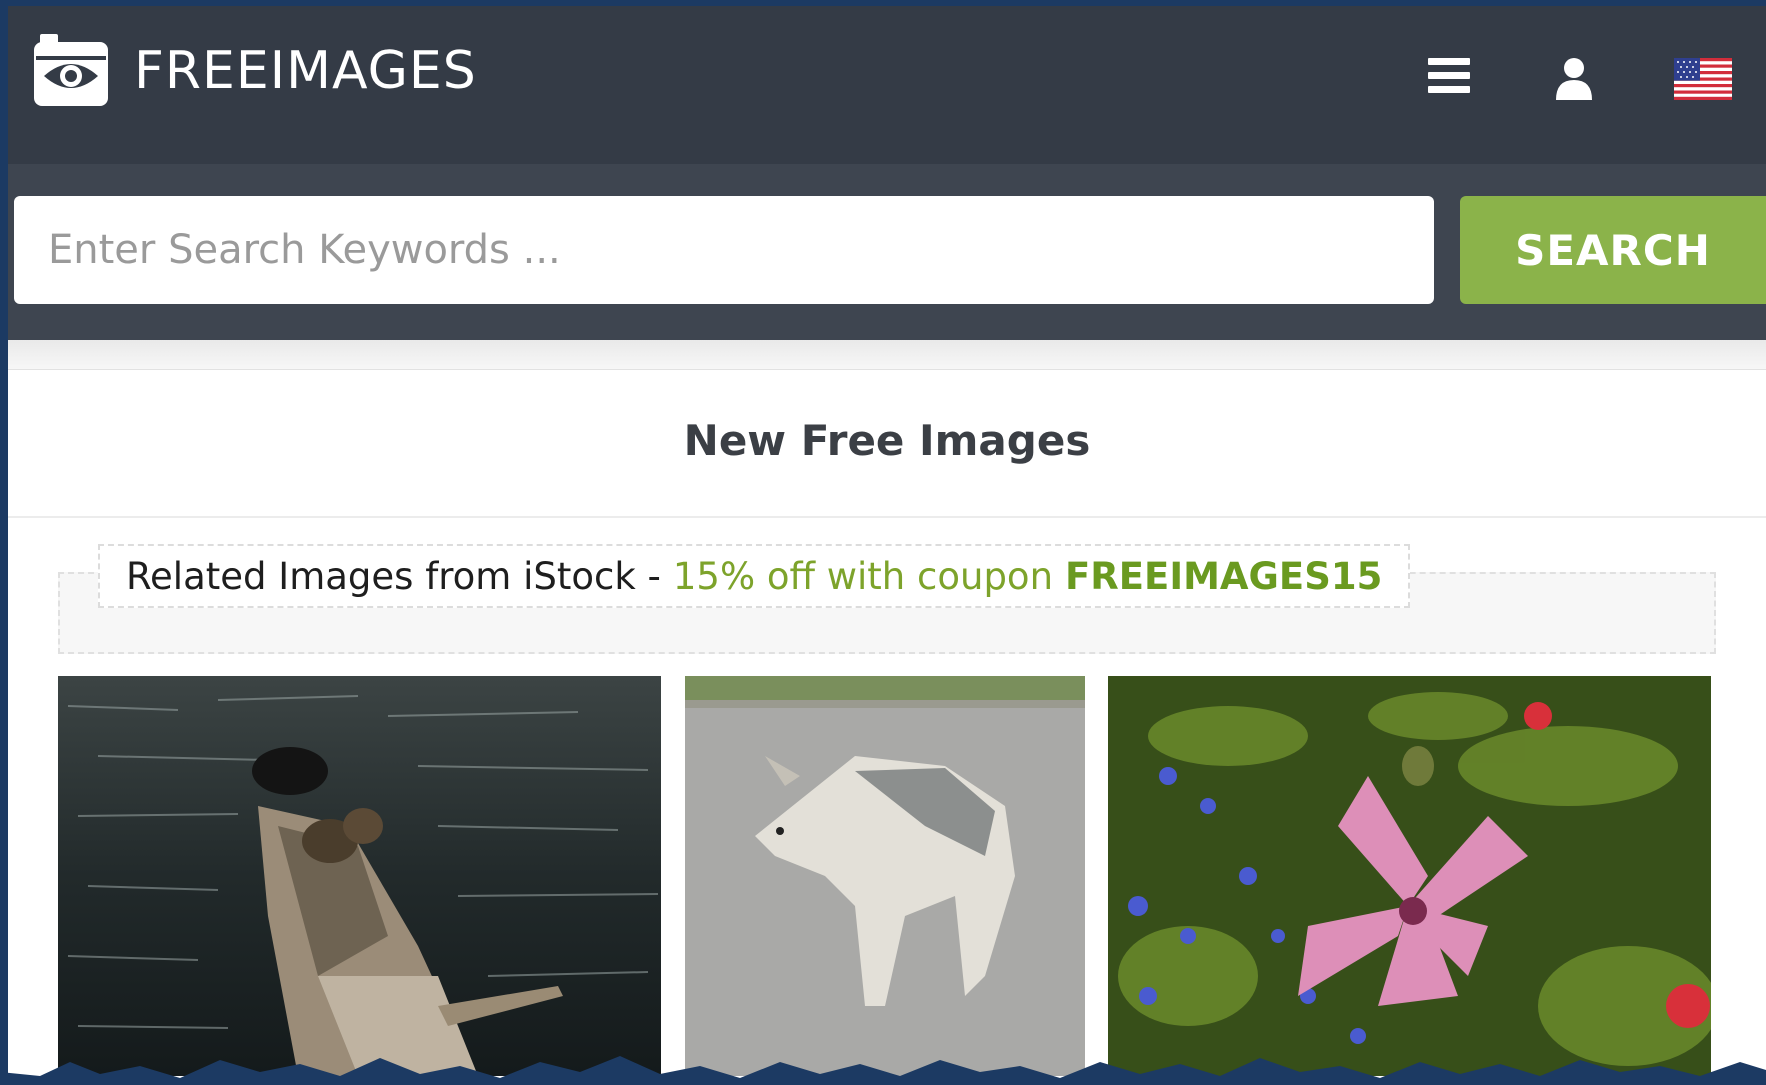 The image size is (1766, 1085). What do you see at coordinates (1703, 79) in the screenshot?
I see `us-flag-icon` at bounding box center [1703, 79].